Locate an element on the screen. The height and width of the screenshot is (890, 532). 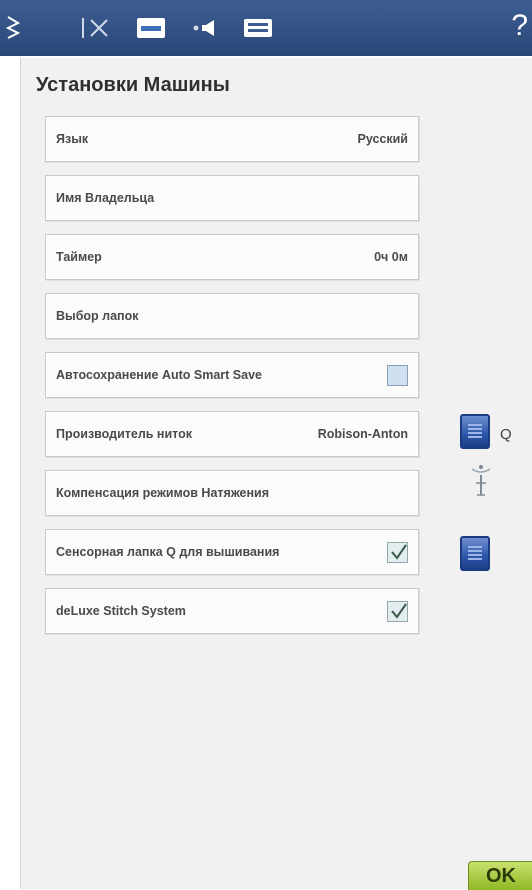
setting-sensor-q-foot: Сенсорная лапка Q для вышивания is located at coordinates (232, 552).